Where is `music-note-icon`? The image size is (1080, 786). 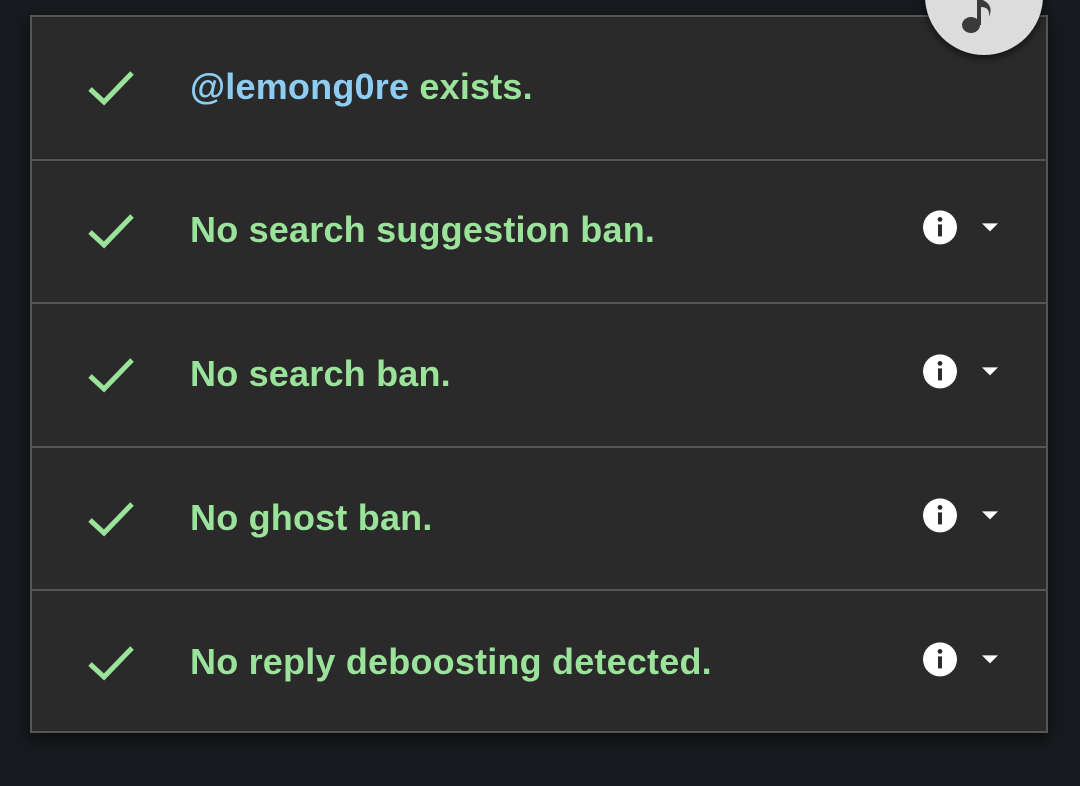
music-note-icon is located at coordinates (976, 16).